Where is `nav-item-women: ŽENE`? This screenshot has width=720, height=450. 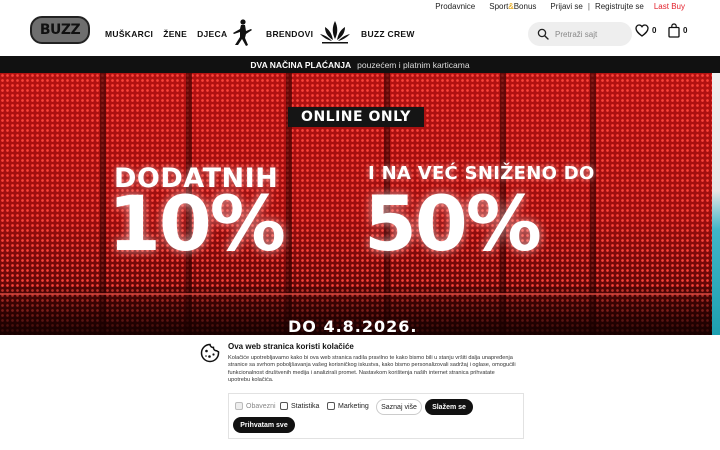 nav-item-women: ŽENE is located at coordinates (175, 34).